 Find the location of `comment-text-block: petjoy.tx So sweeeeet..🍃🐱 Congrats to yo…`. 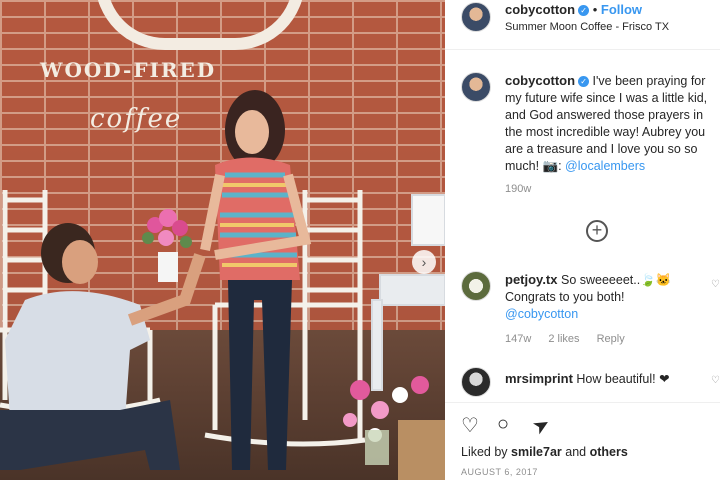

comment-text-block: petjoy.tx So sweeeeet..🍃🐱 Congrats to yo… is located at coordinates (605, 297).